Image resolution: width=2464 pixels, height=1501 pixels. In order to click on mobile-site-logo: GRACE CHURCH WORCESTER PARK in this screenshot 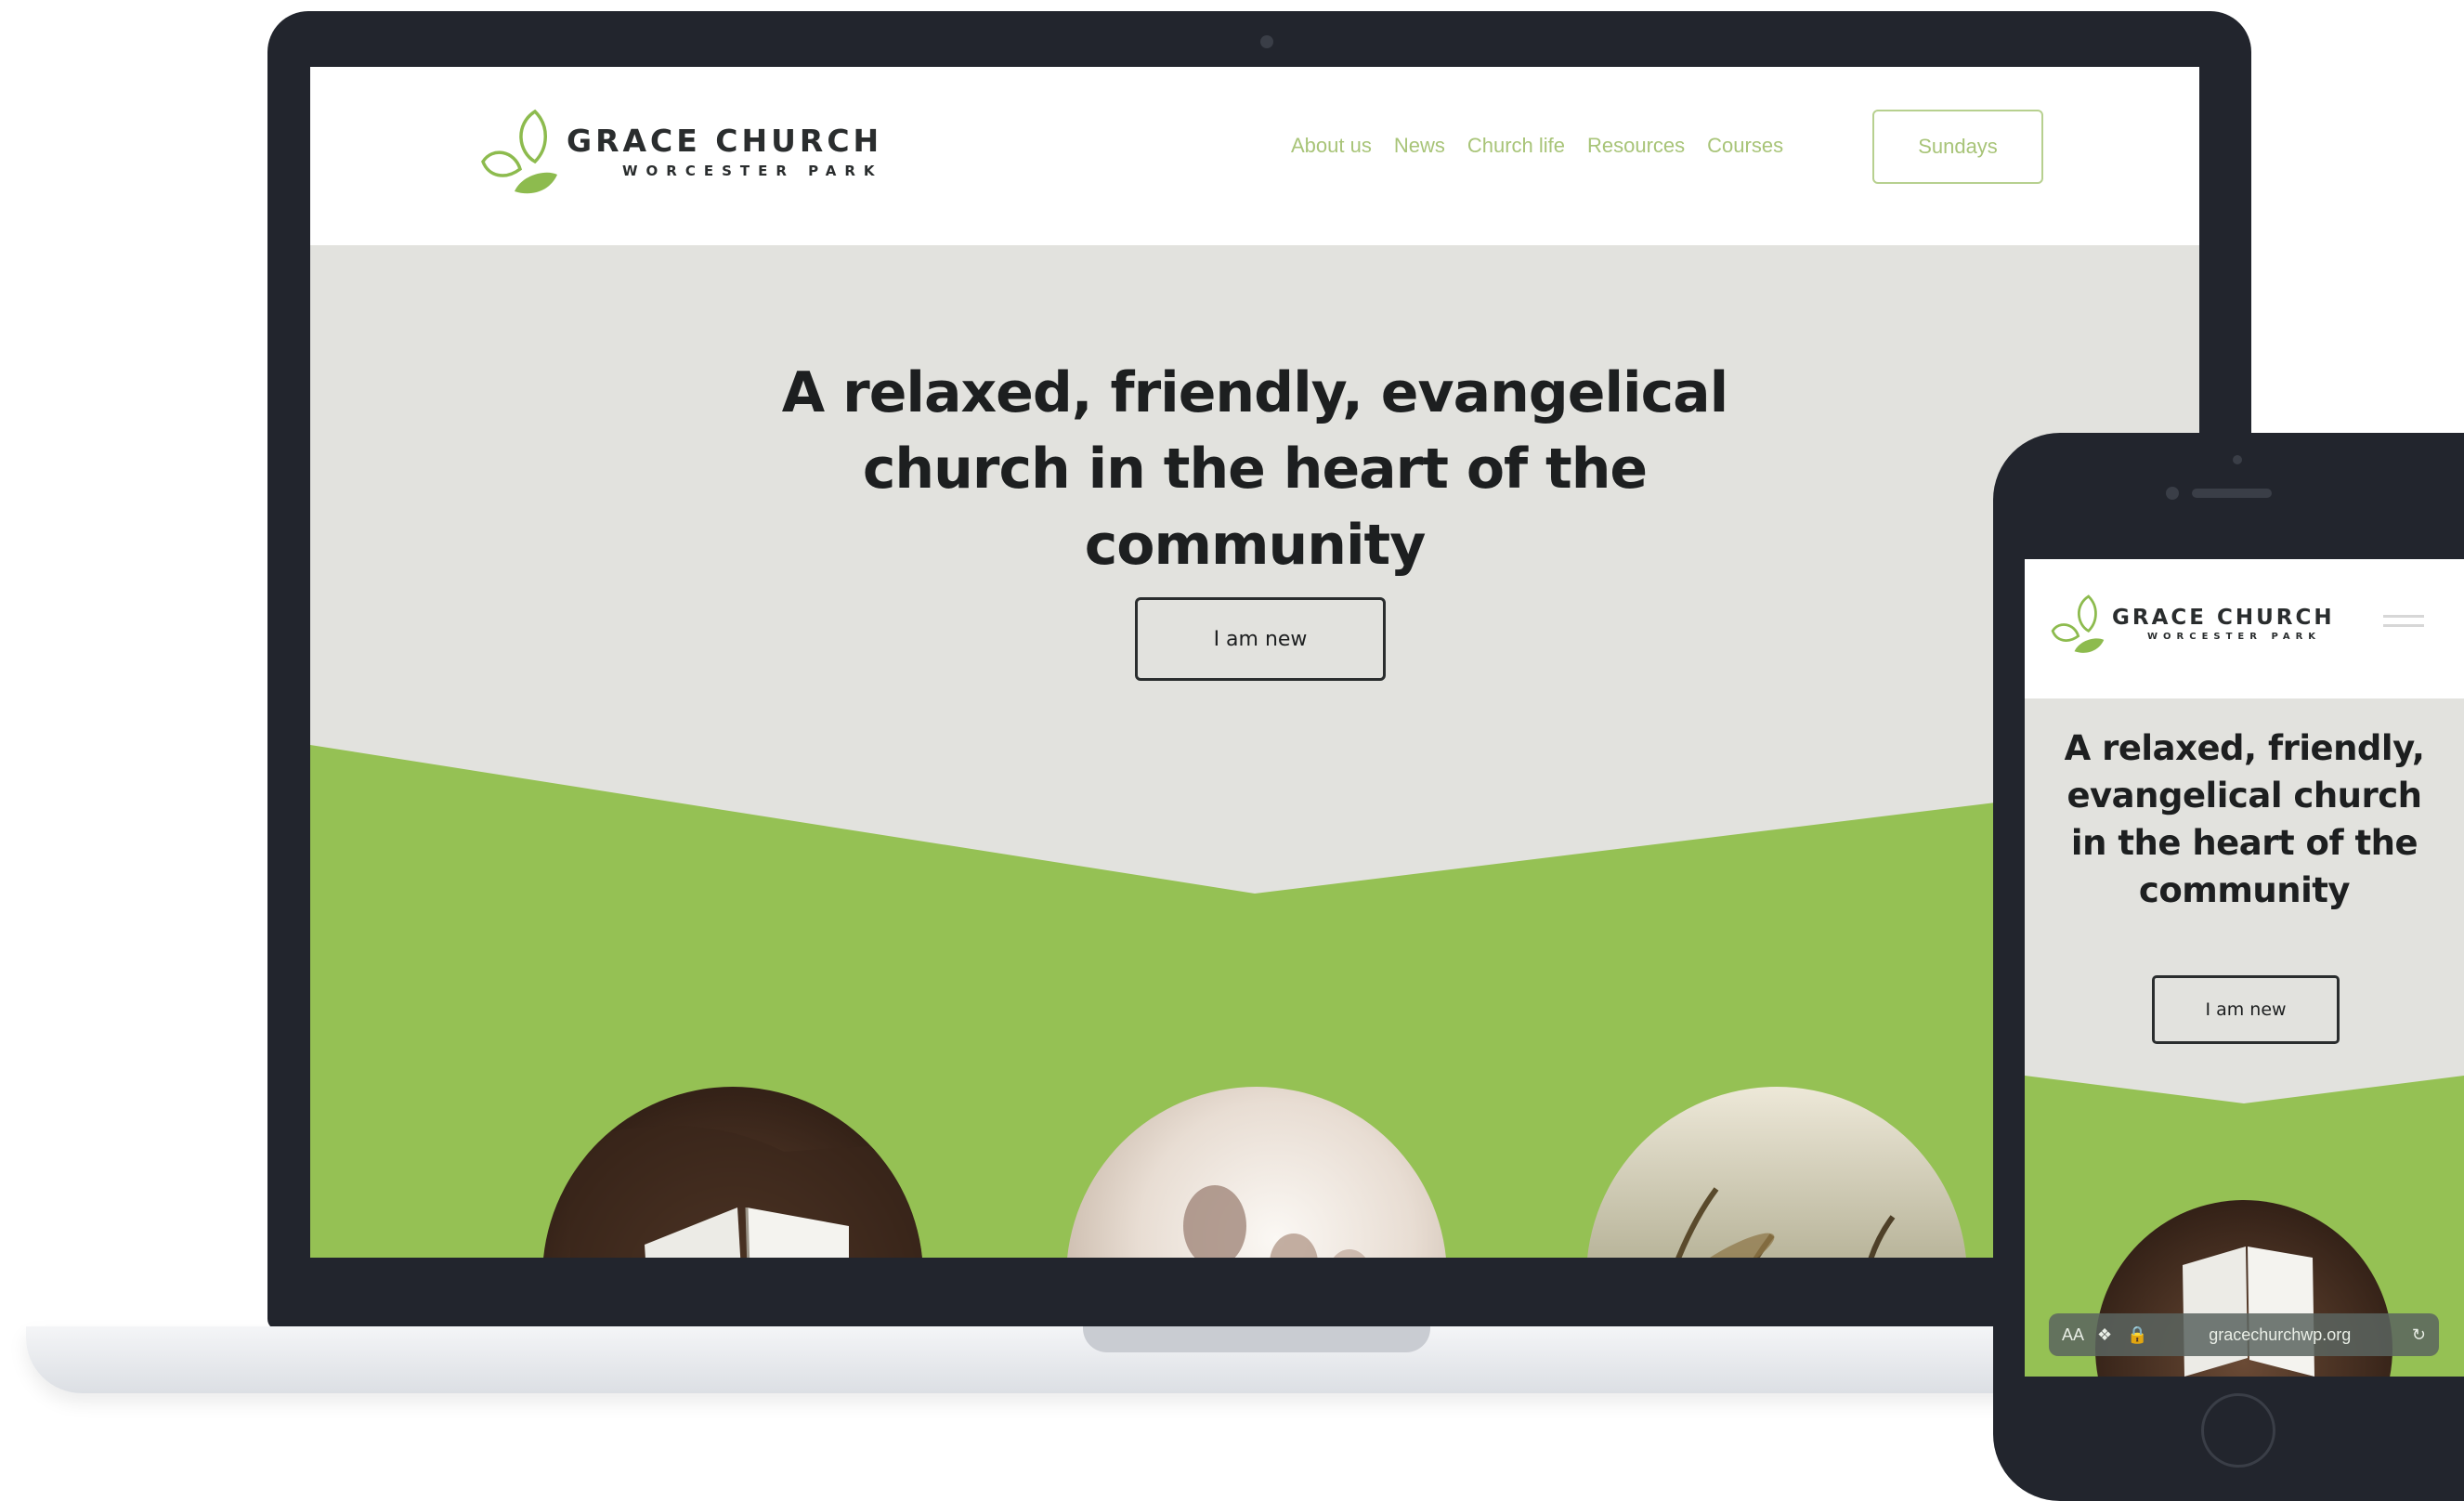, I will do `click(2192, 623)`.